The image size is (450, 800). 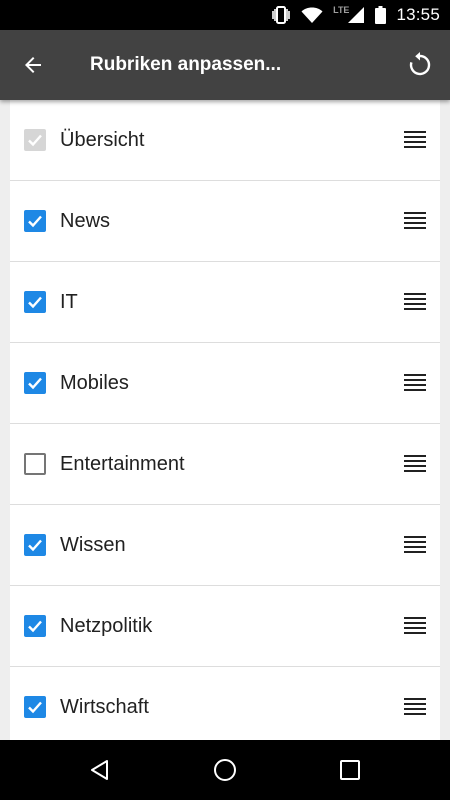 What do you see at coordinates (381, 15) in the screenshot?
I see `battery-icon` at bounding box center [381, 15].